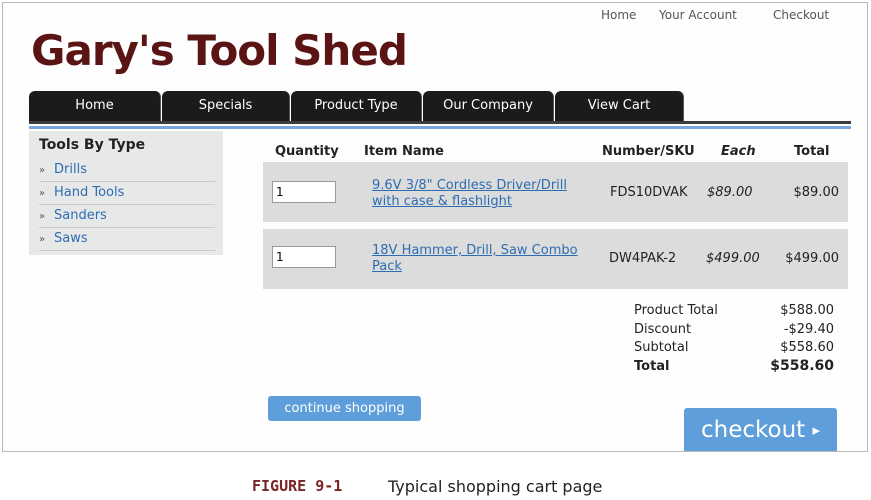 The height and width of the screenshot is (500, 871). I want to click on figure-caption-text: Typical shopping cart page, so click(495, 486).